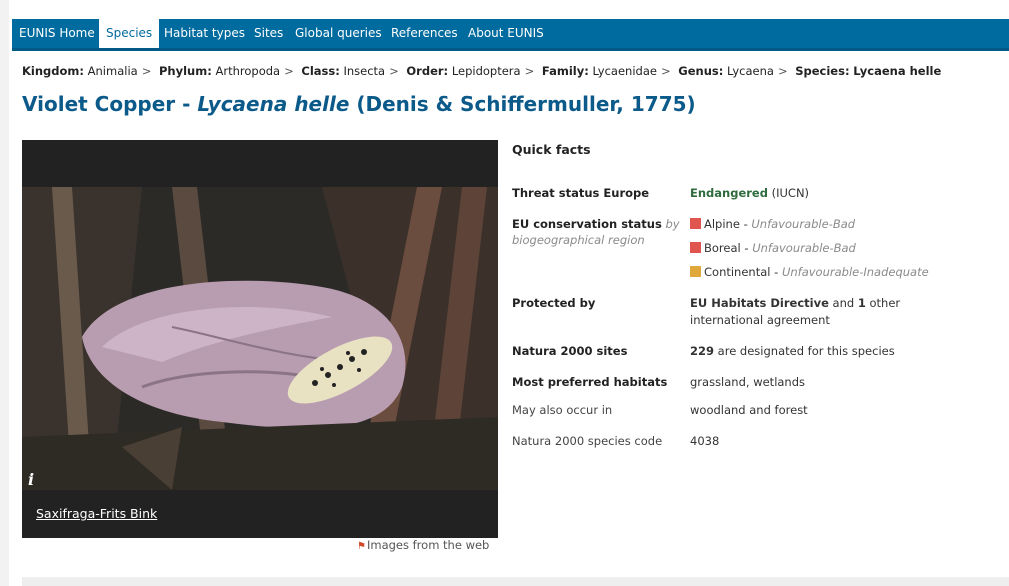 This screenshot has width=1009, height=586. What do you see at coordinates (428, 545) in the screenshot?
I see `images-from-web-label: Images from the web` at bounding box center [428, 545].